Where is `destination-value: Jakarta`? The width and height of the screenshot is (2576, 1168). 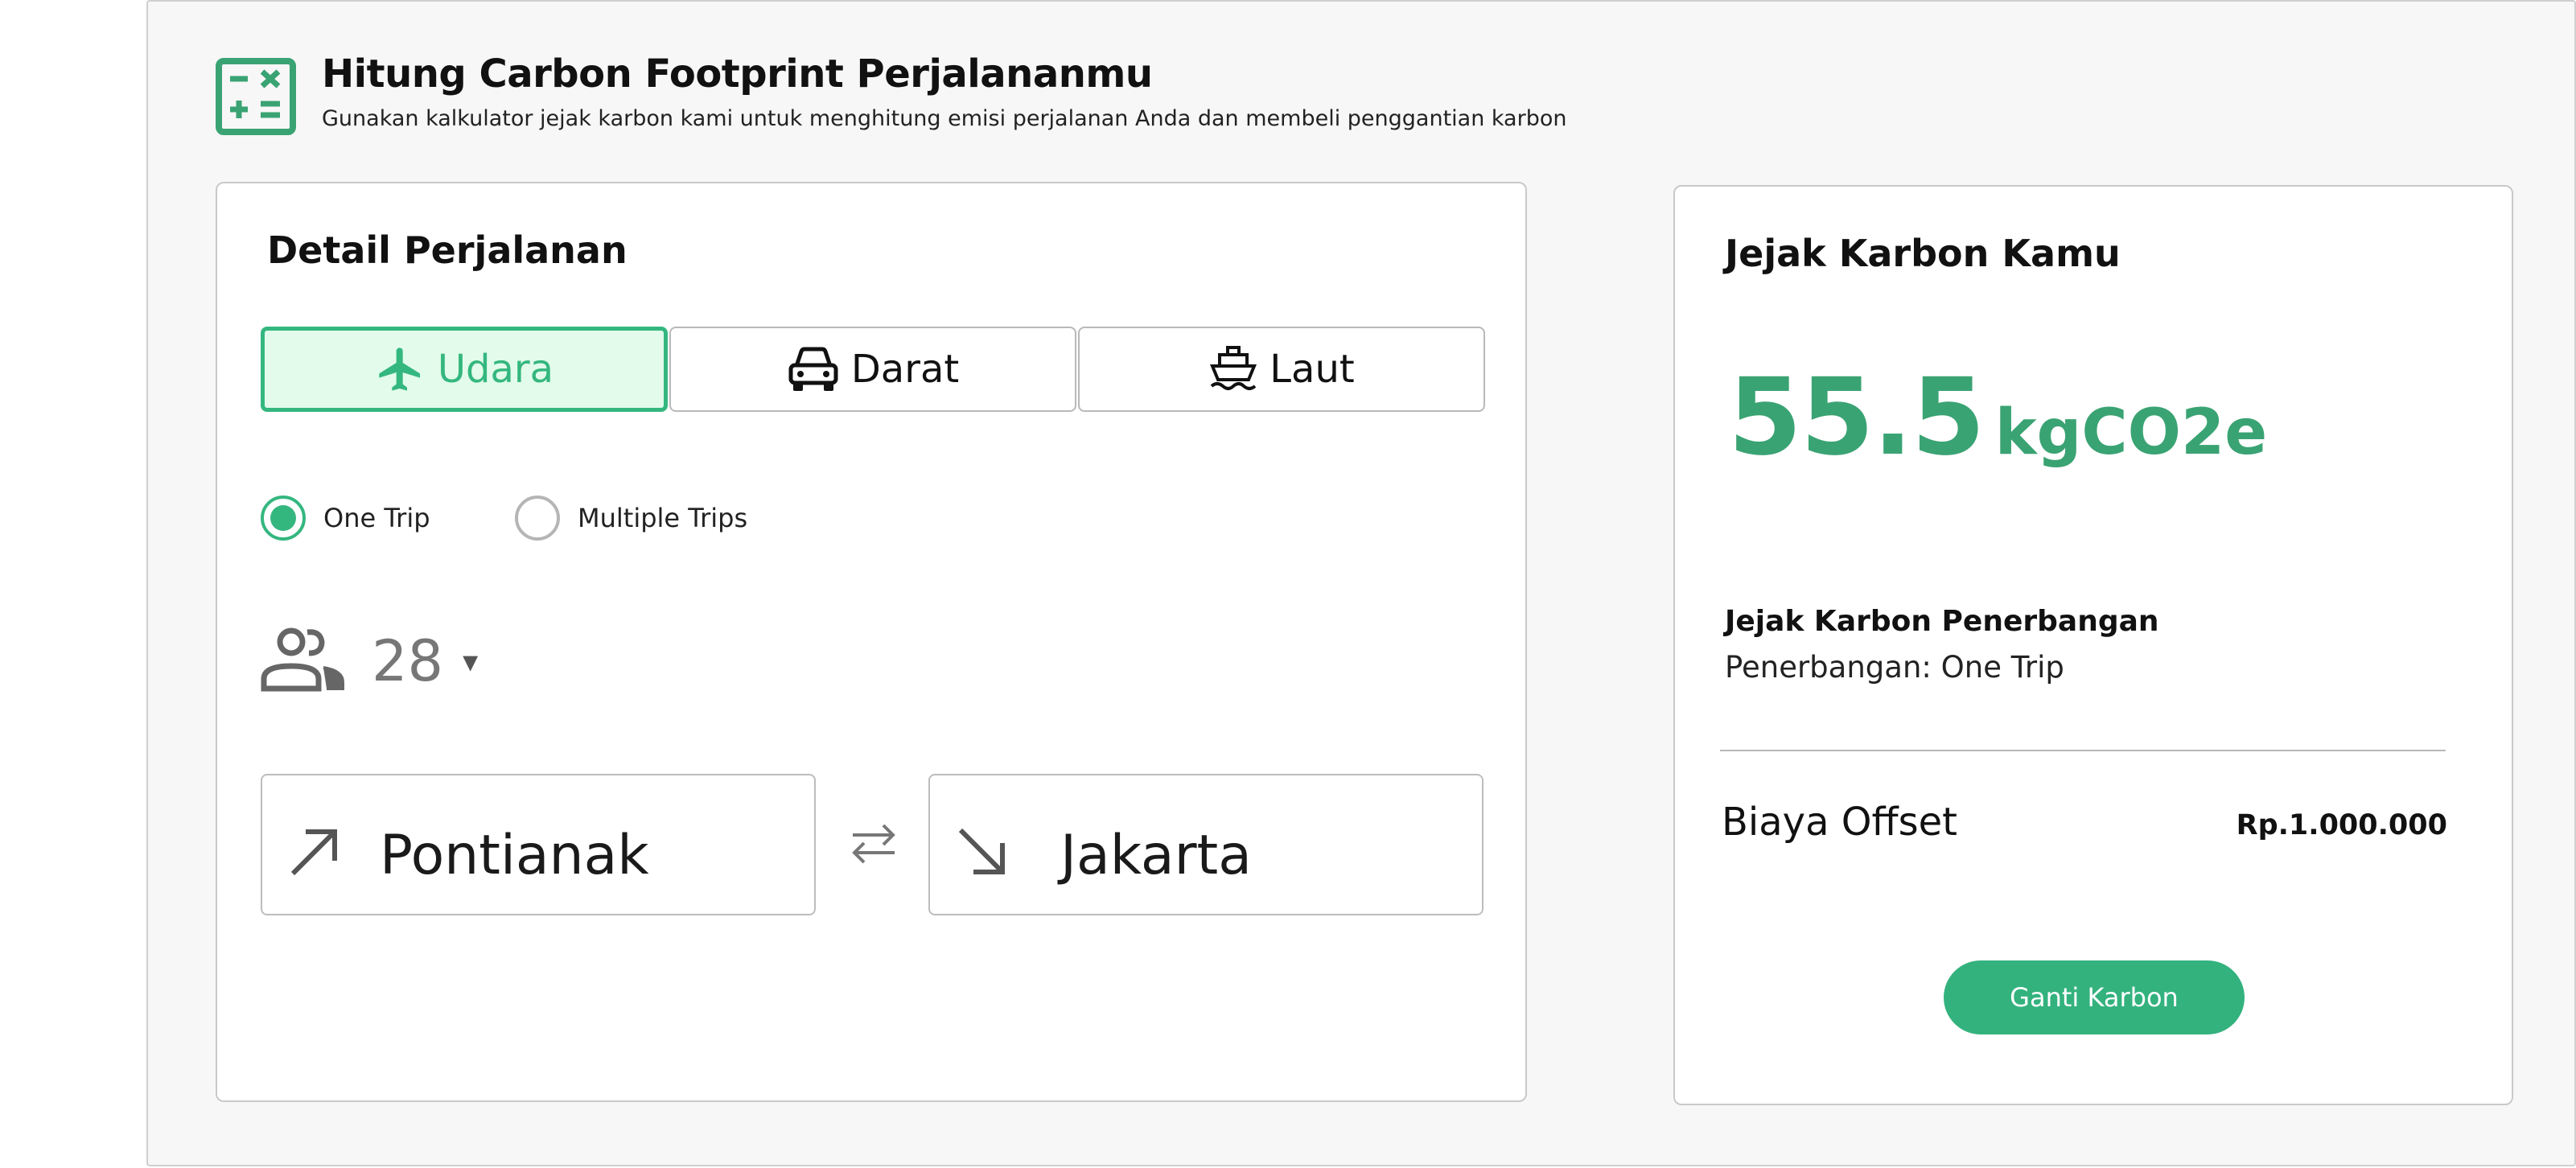
destination-value: Jakarta is located at coordinates (1156, 855).